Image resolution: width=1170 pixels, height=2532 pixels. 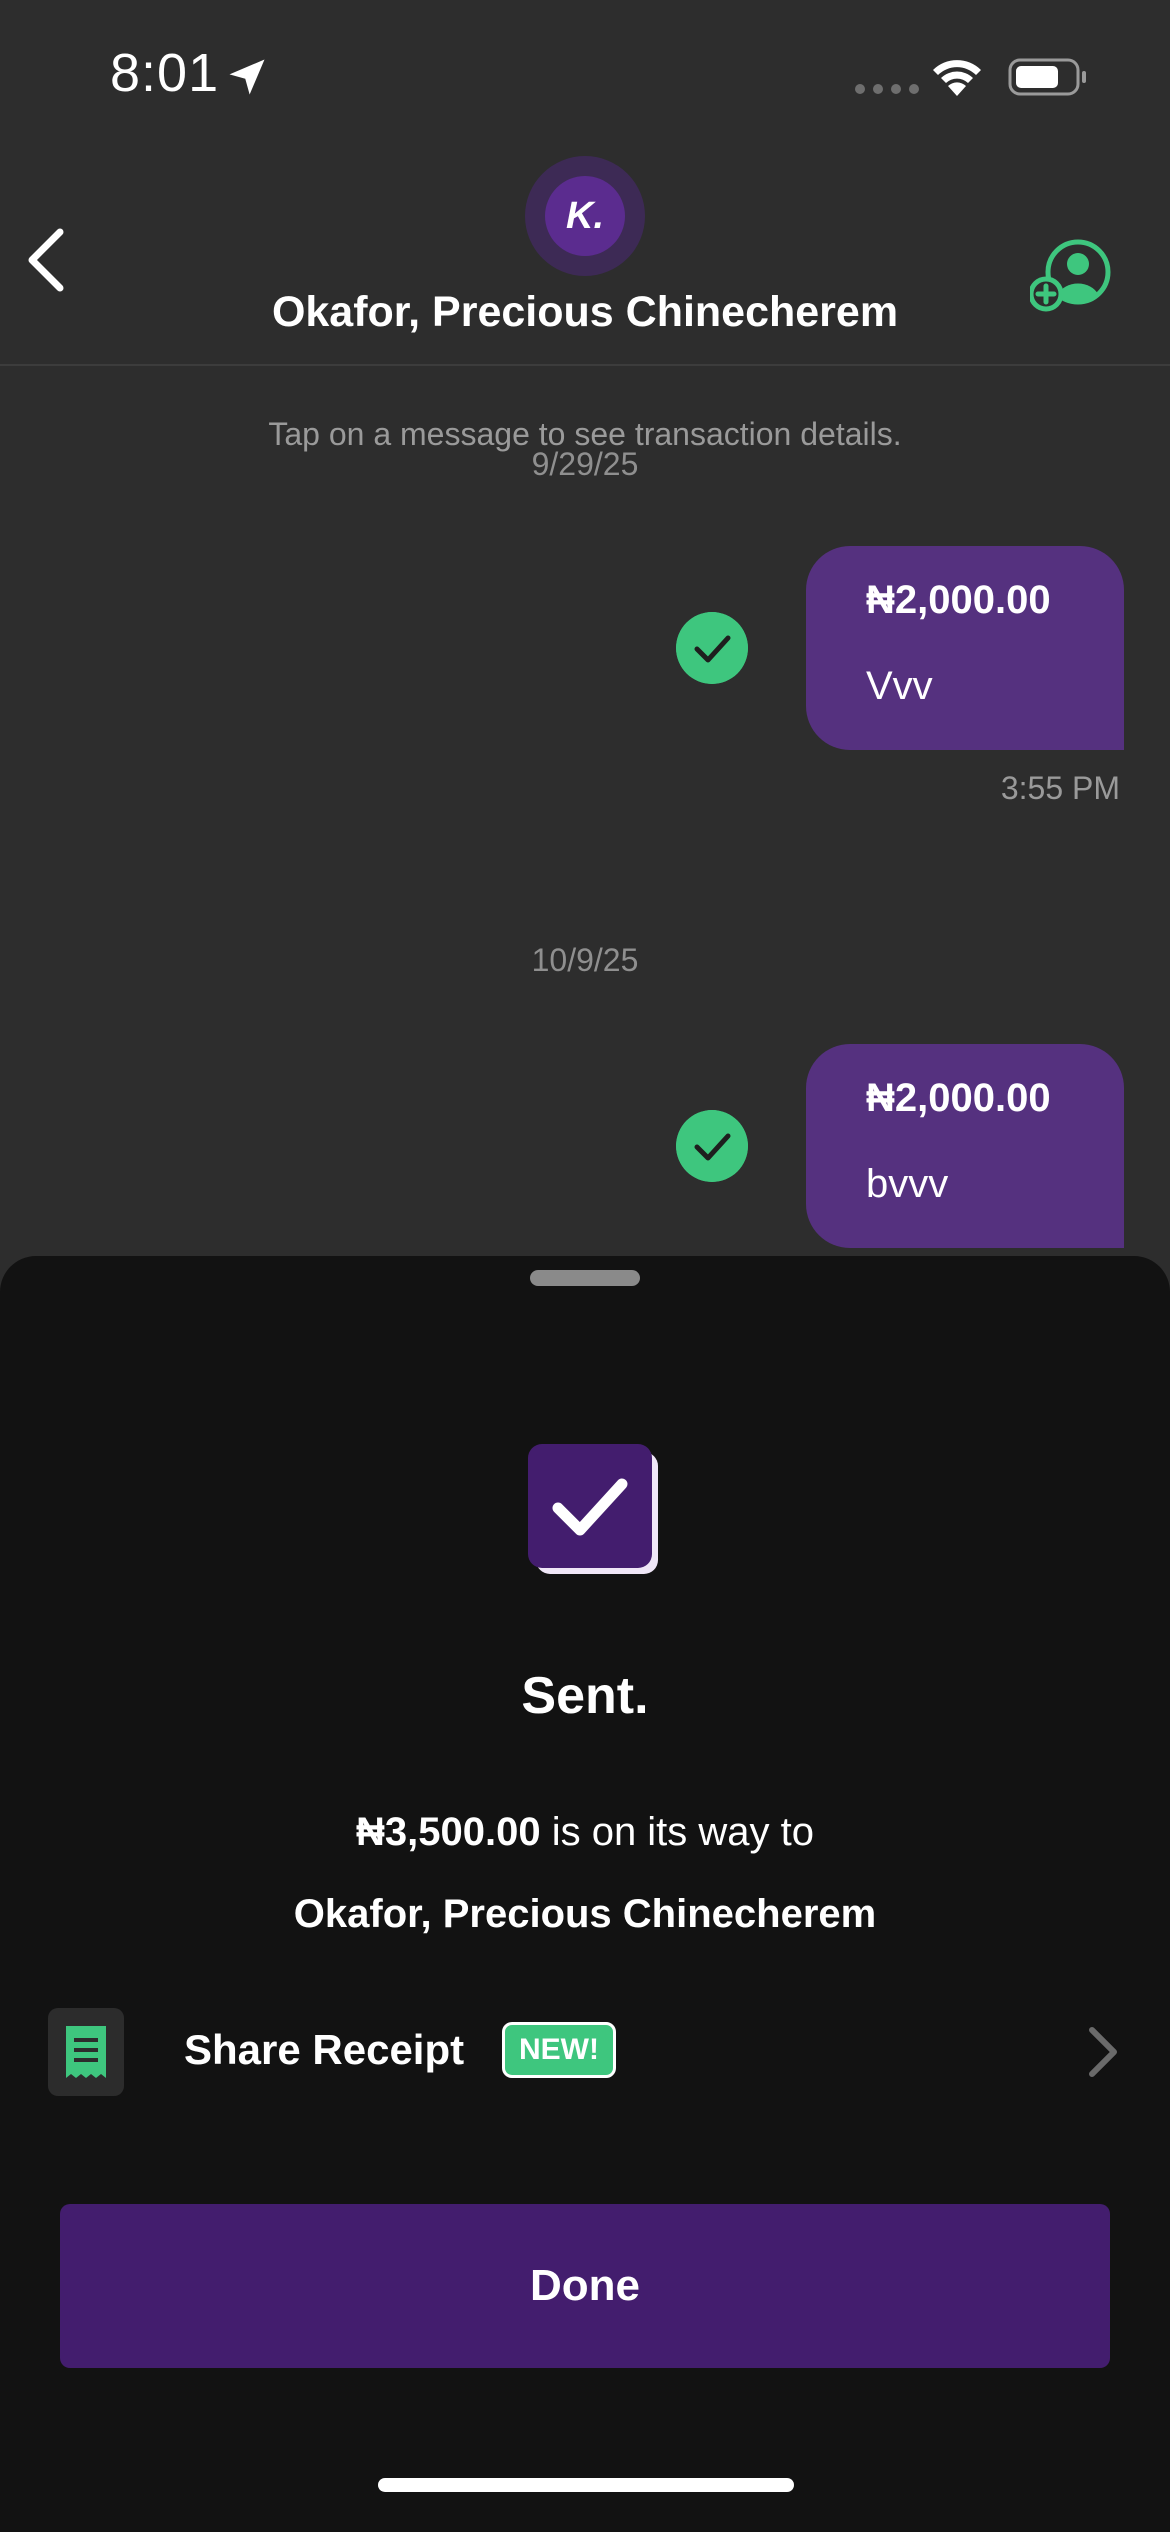 I want to click on share-receipt-row: Share Receipt NEW!, so click(x=585, y=2051).